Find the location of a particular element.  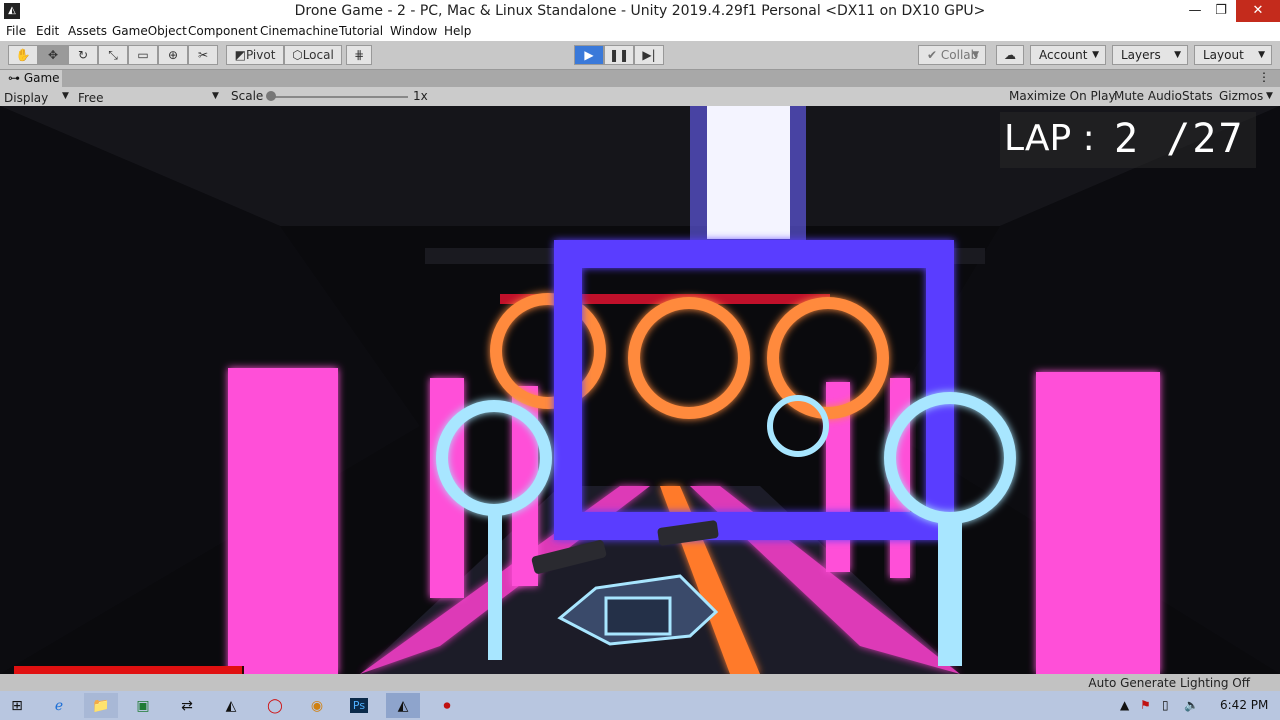

rect-tool-icon: ▭ is located at coordinates (143, 55).